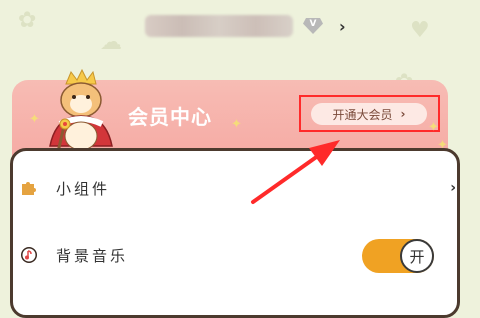 This screenshot has width=480, height=318. Describe the element at coordinates (417, 256) in the screenshot. I see `toggle-knob: 开` at that location.